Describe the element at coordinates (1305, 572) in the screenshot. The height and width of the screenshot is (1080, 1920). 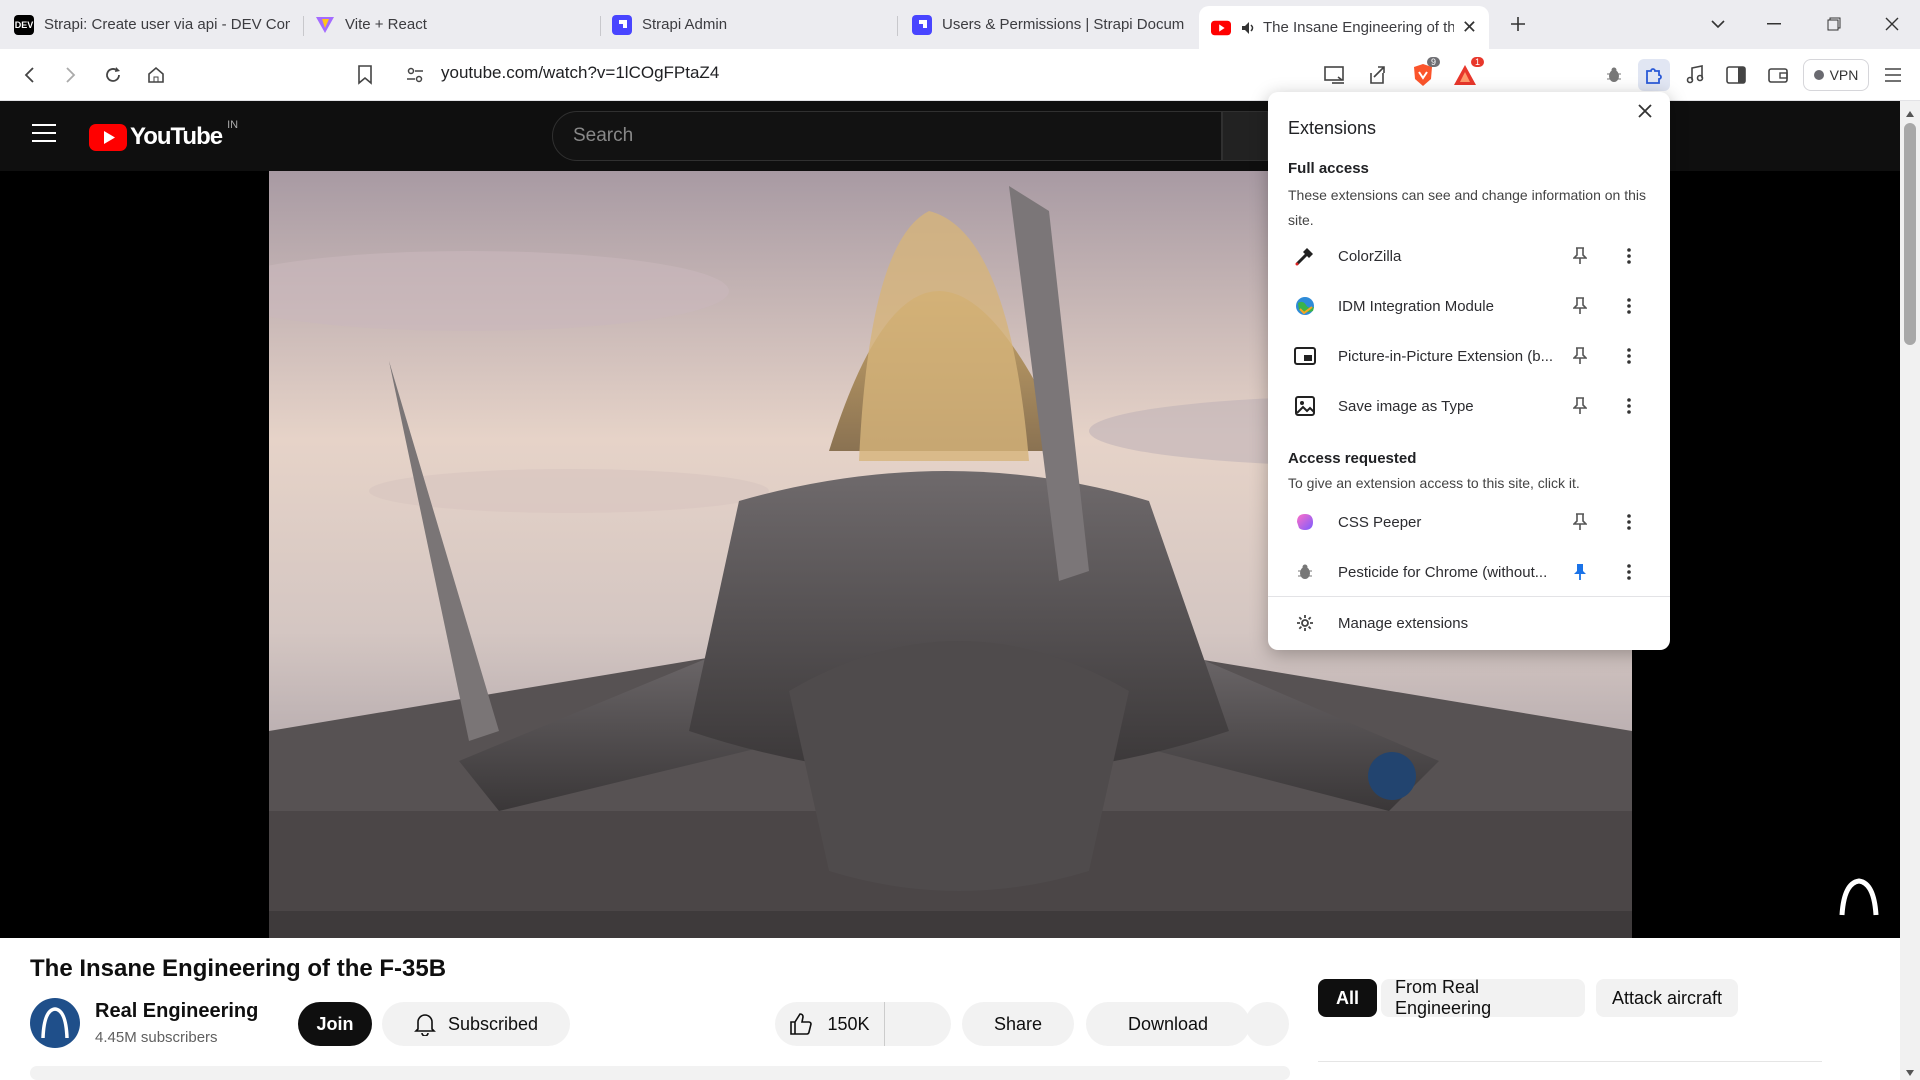
I see `bug-icon` at that location.